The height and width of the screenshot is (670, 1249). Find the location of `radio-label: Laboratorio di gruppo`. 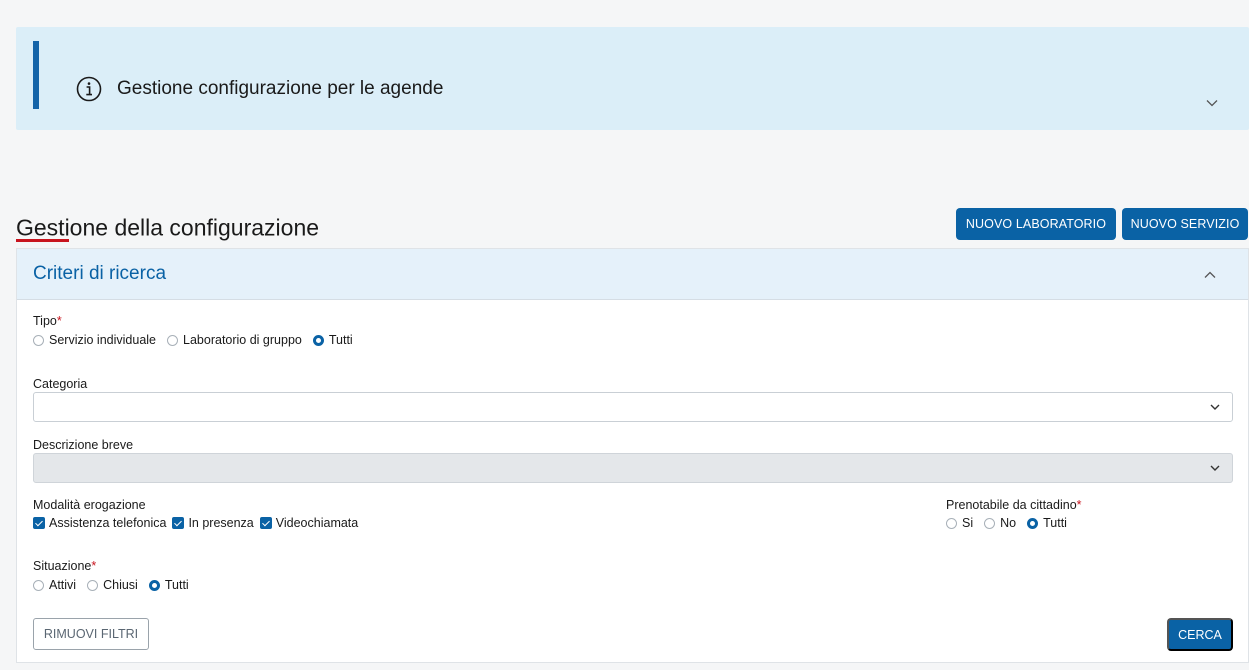

radio-label: Laboratorio di gruppo is located at coordinates (242, 340).